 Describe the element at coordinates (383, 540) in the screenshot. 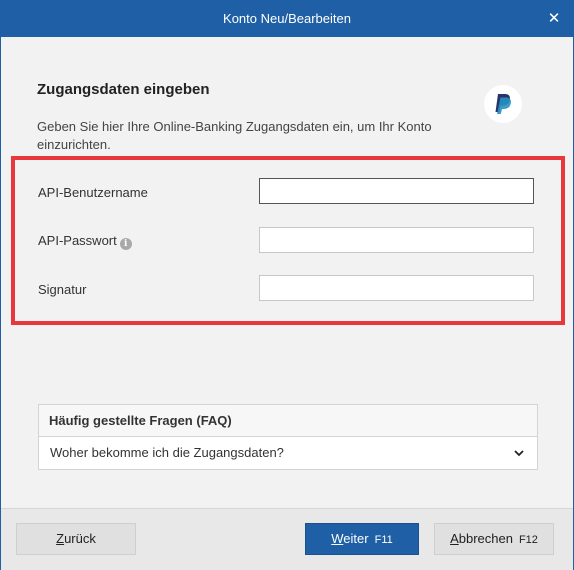

I see `next-button-shortcut: F11` at that location.